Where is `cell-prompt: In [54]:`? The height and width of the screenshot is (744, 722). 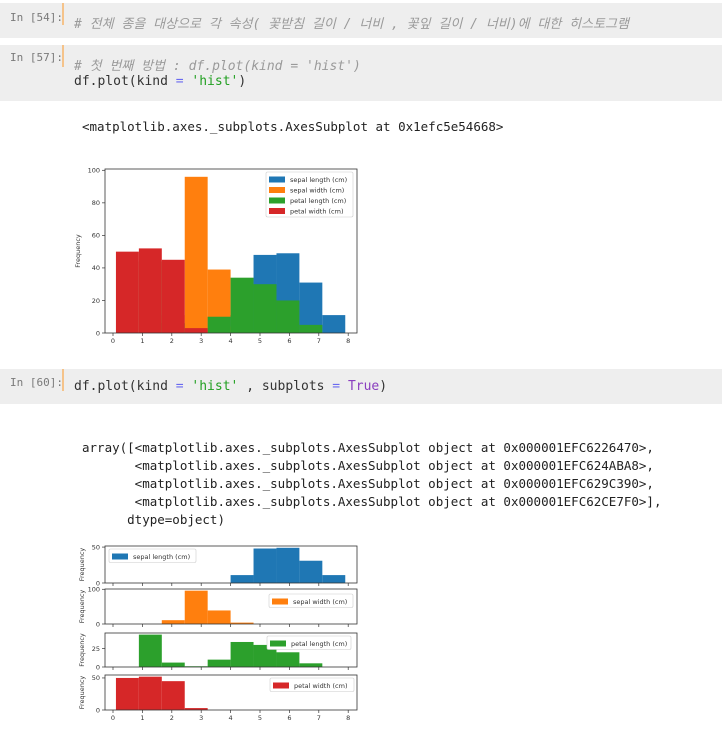
cell-prompt: In [54]: is located at coordinates (36, 17).